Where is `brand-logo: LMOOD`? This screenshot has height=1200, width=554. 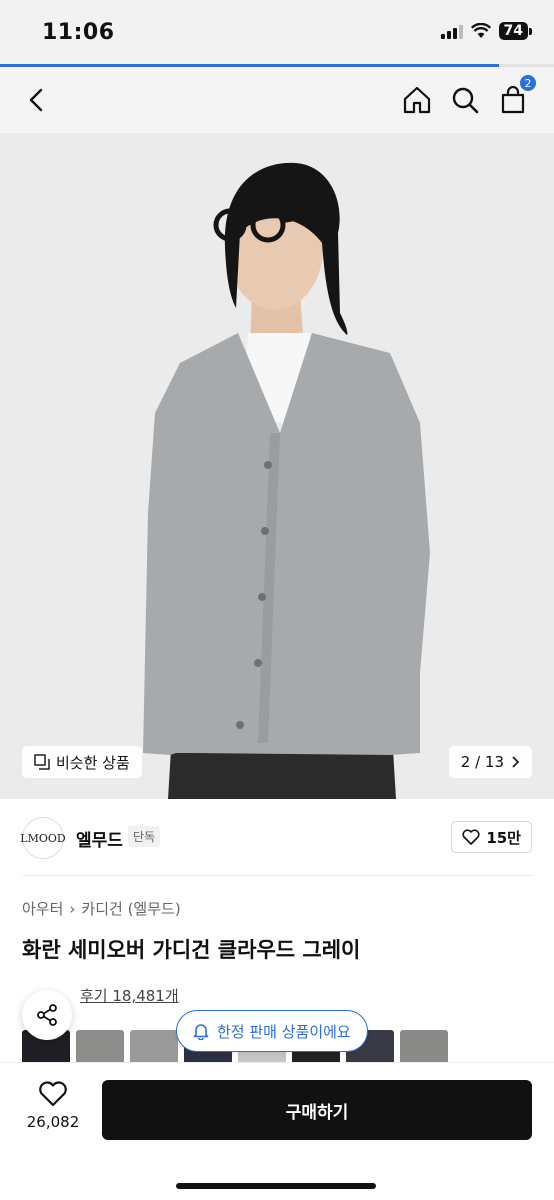
brand-logo: LMOOD is located at coordinates (43, 838).